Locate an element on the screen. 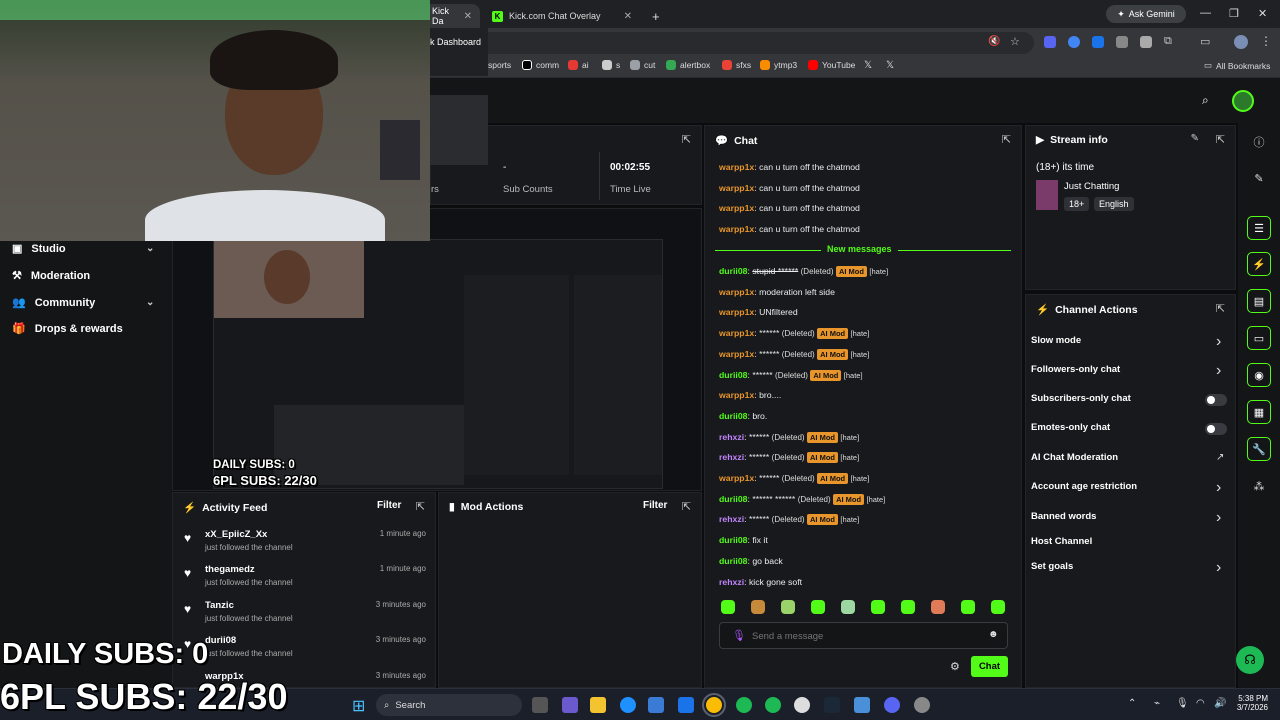 Image resolution: width=1280 pixels, height=720 pixels. network-icon: ⌁ is located at coordinates (1157, 703).